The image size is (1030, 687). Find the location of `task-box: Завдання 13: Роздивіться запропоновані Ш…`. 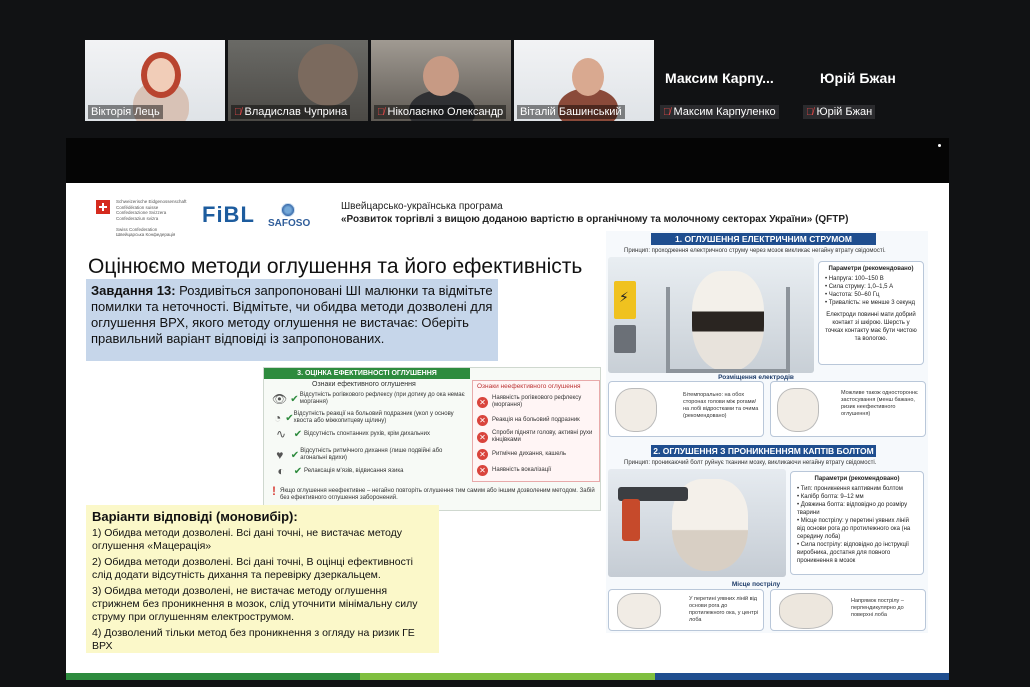

task-box: Завдання 13: Роздивіться запропоновані Ш… is located at coordinates (292, 320).